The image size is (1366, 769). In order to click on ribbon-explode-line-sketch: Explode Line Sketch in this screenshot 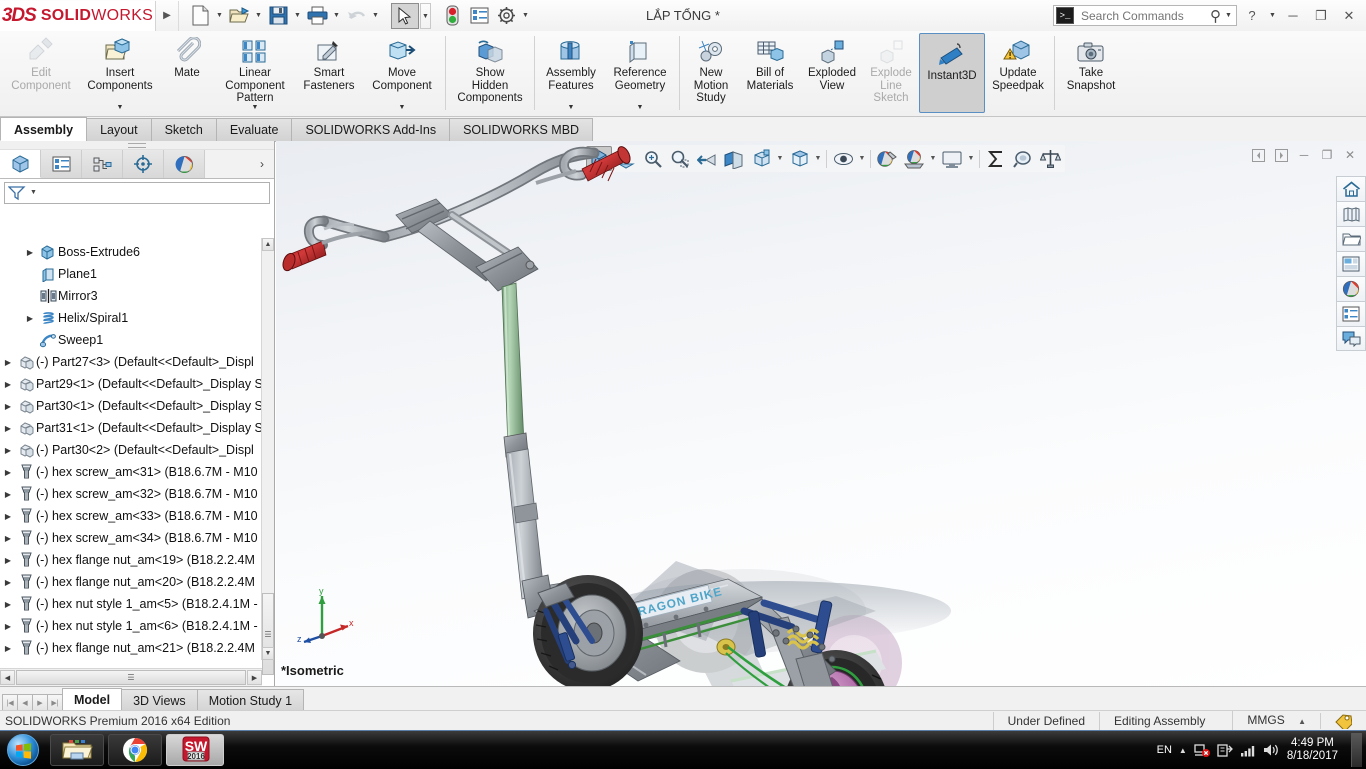, I will do `click(891, 73)`.